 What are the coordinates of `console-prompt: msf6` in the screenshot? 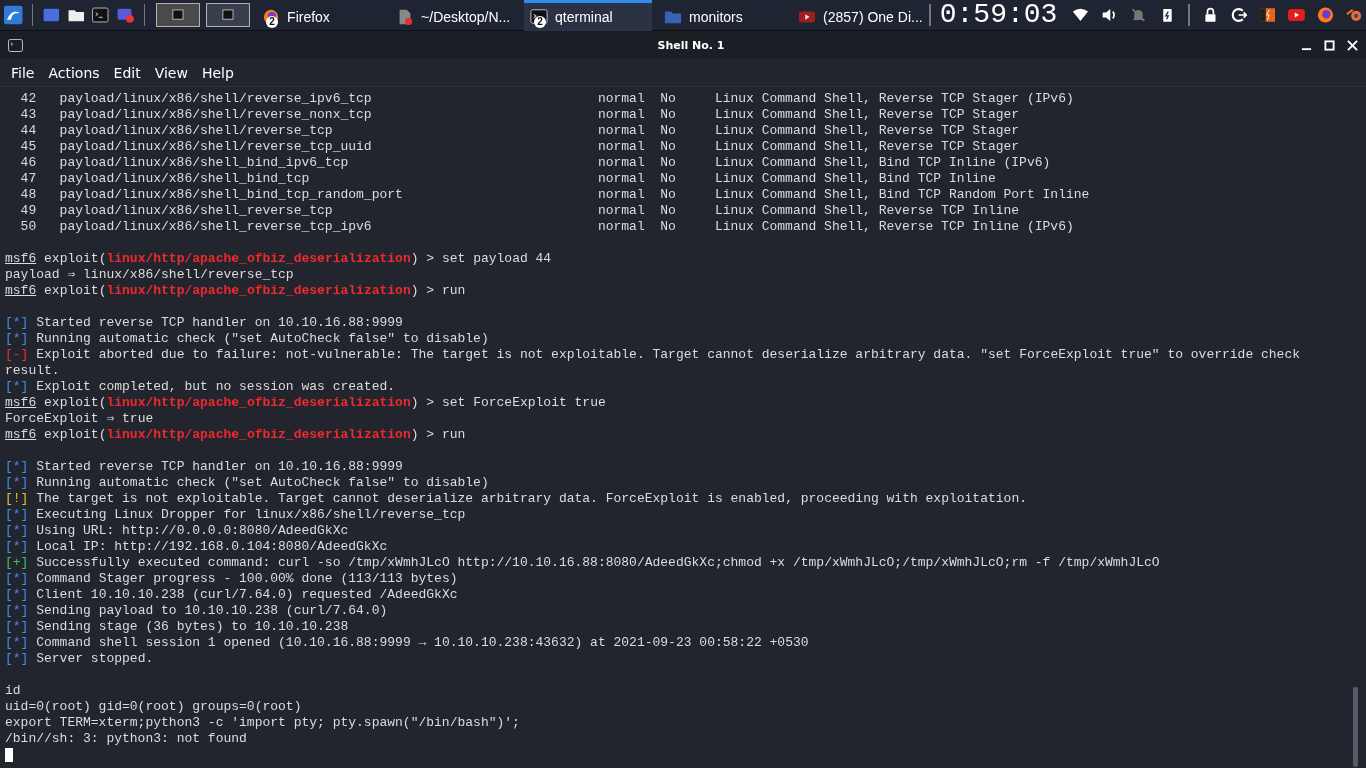 It's located at (21, 258).